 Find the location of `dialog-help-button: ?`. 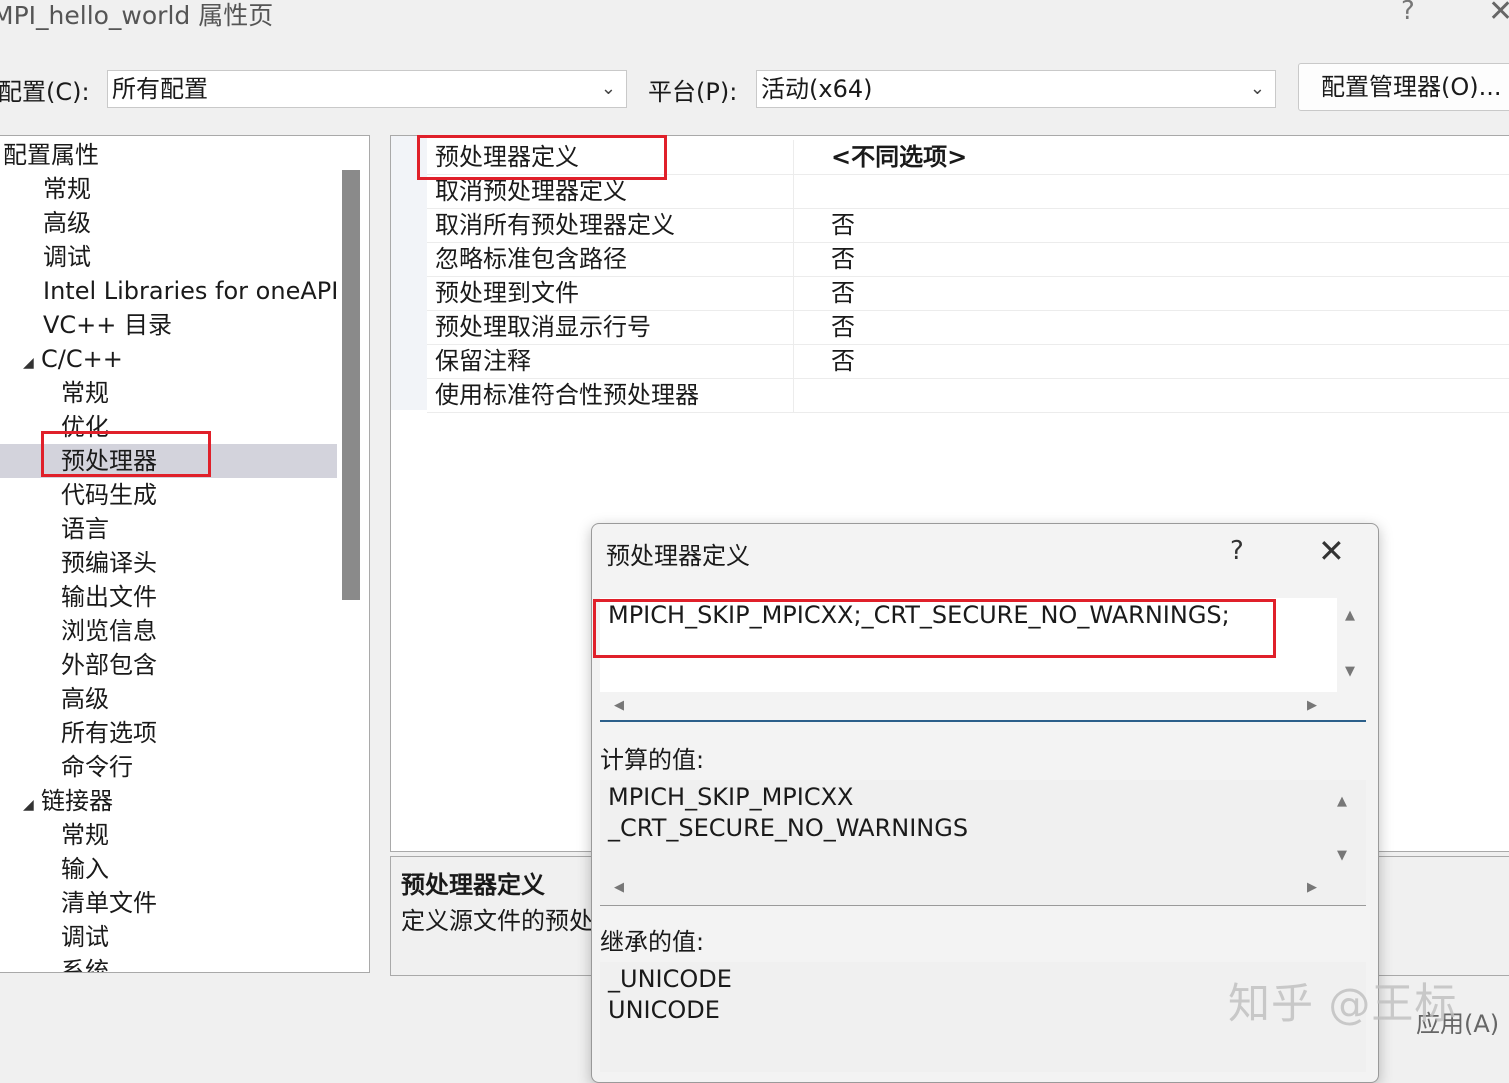

dialog-help-button: ? is located at coordinates (1237, 551).